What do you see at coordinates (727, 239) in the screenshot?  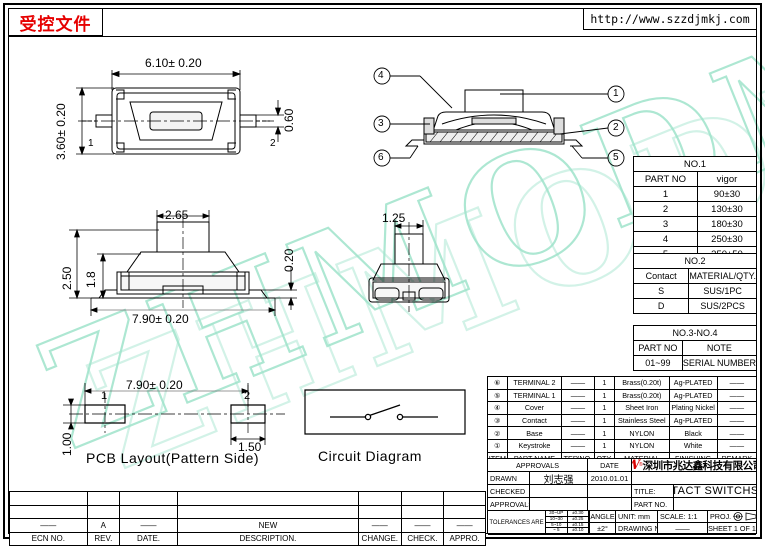 I see `table-cell: 250±30` at bounding box center [727, 239].